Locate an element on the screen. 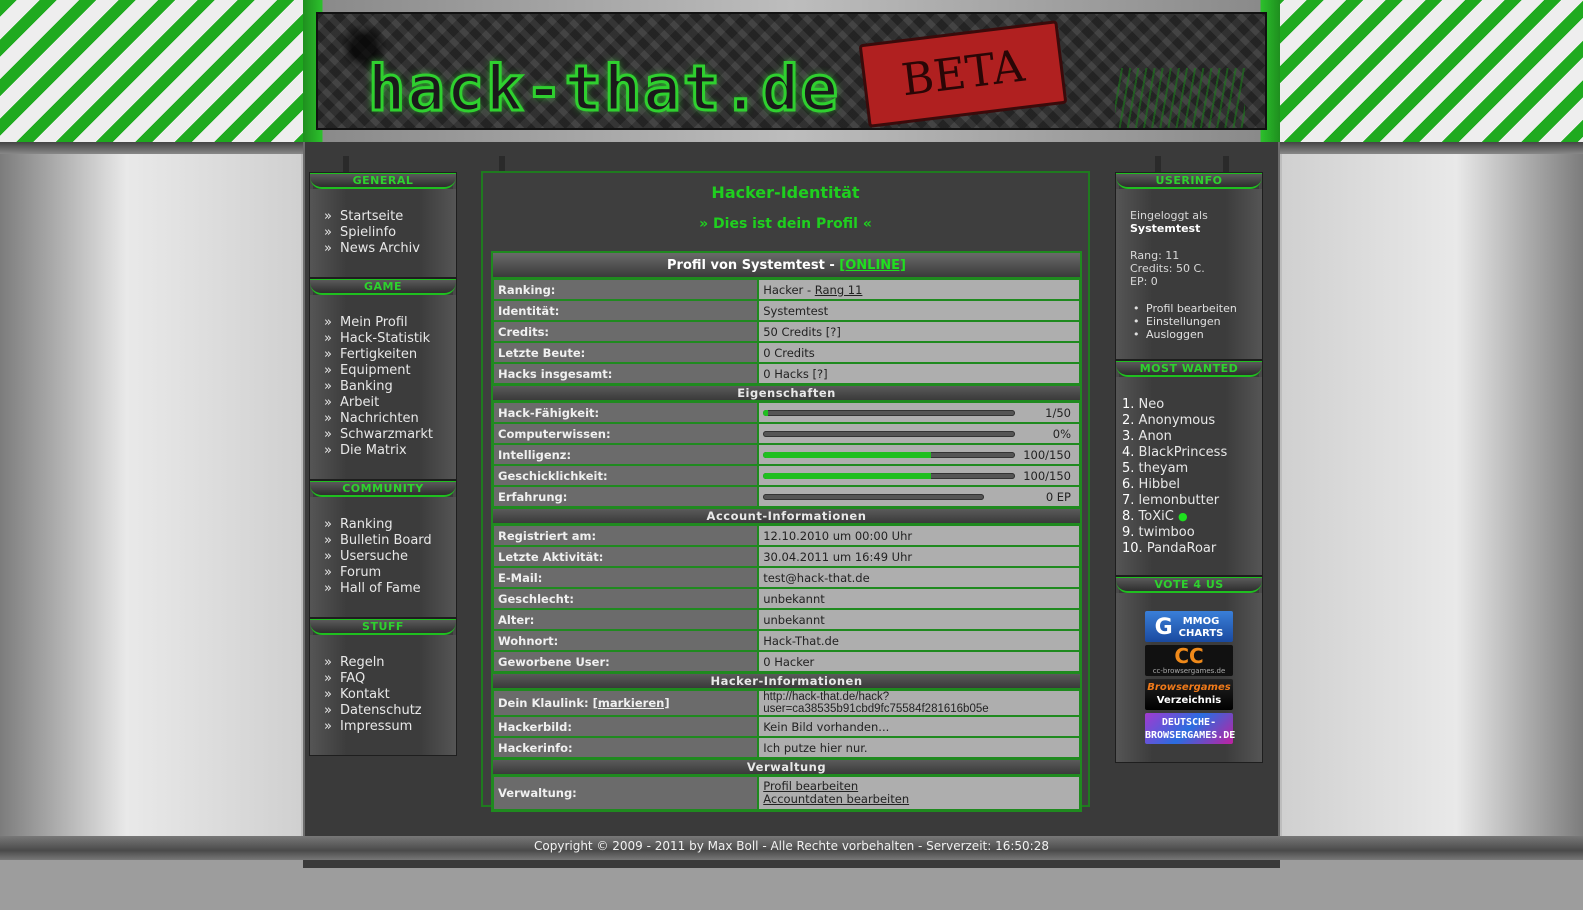  table-row: Ranking: Hacker - Rang 11 is located at coordinates (786, 289).